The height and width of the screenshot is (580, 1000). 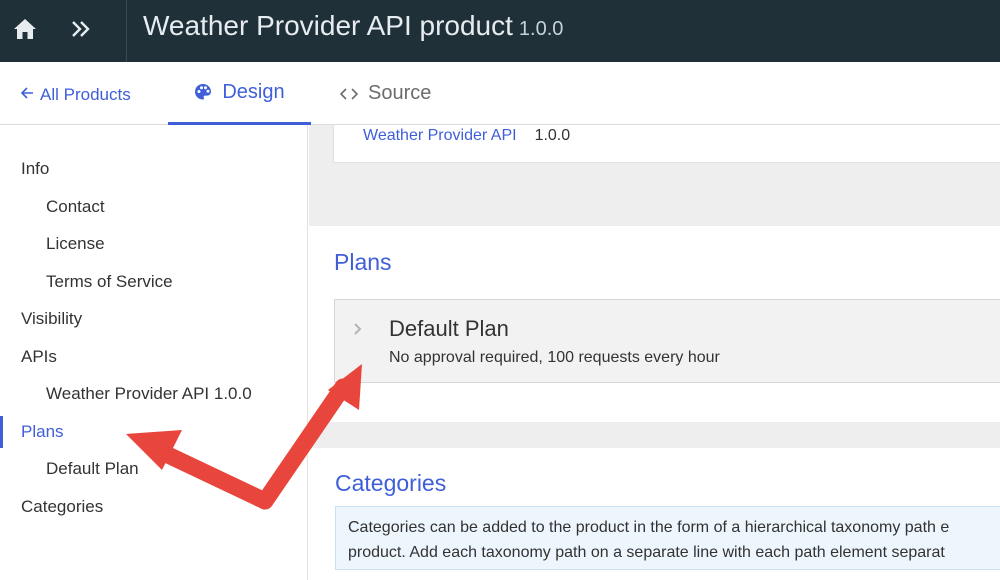 I want to click on home-button, so click(x=25, y=31).